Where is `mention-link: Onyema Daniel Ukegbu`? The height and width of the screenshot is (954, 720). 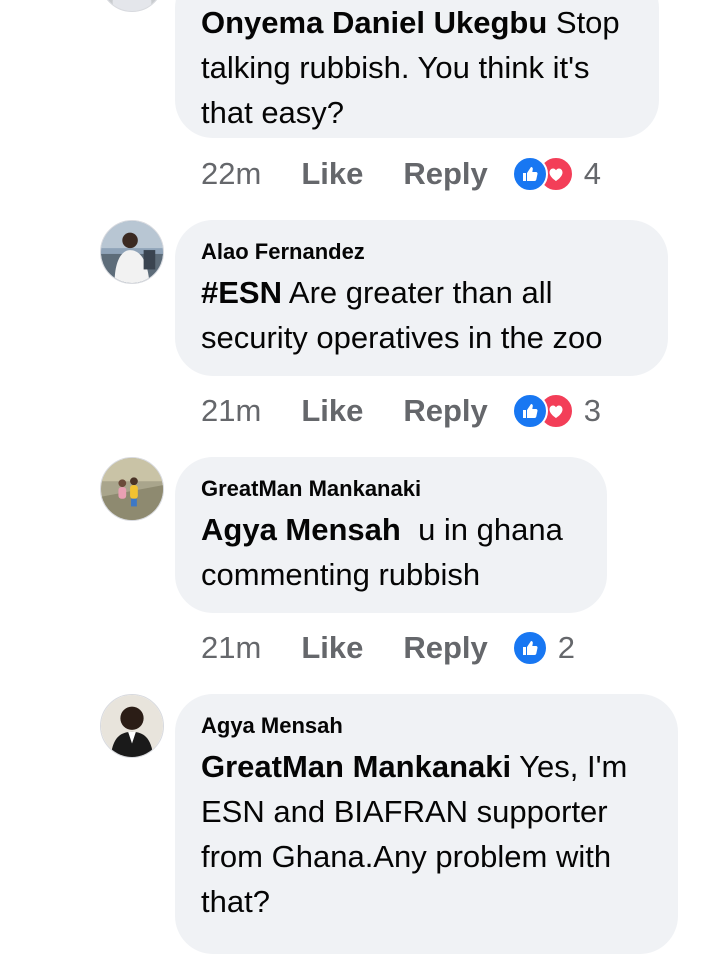
mention-link: Onyema Daniel Ukegbu is located at coordinates (374, 22).